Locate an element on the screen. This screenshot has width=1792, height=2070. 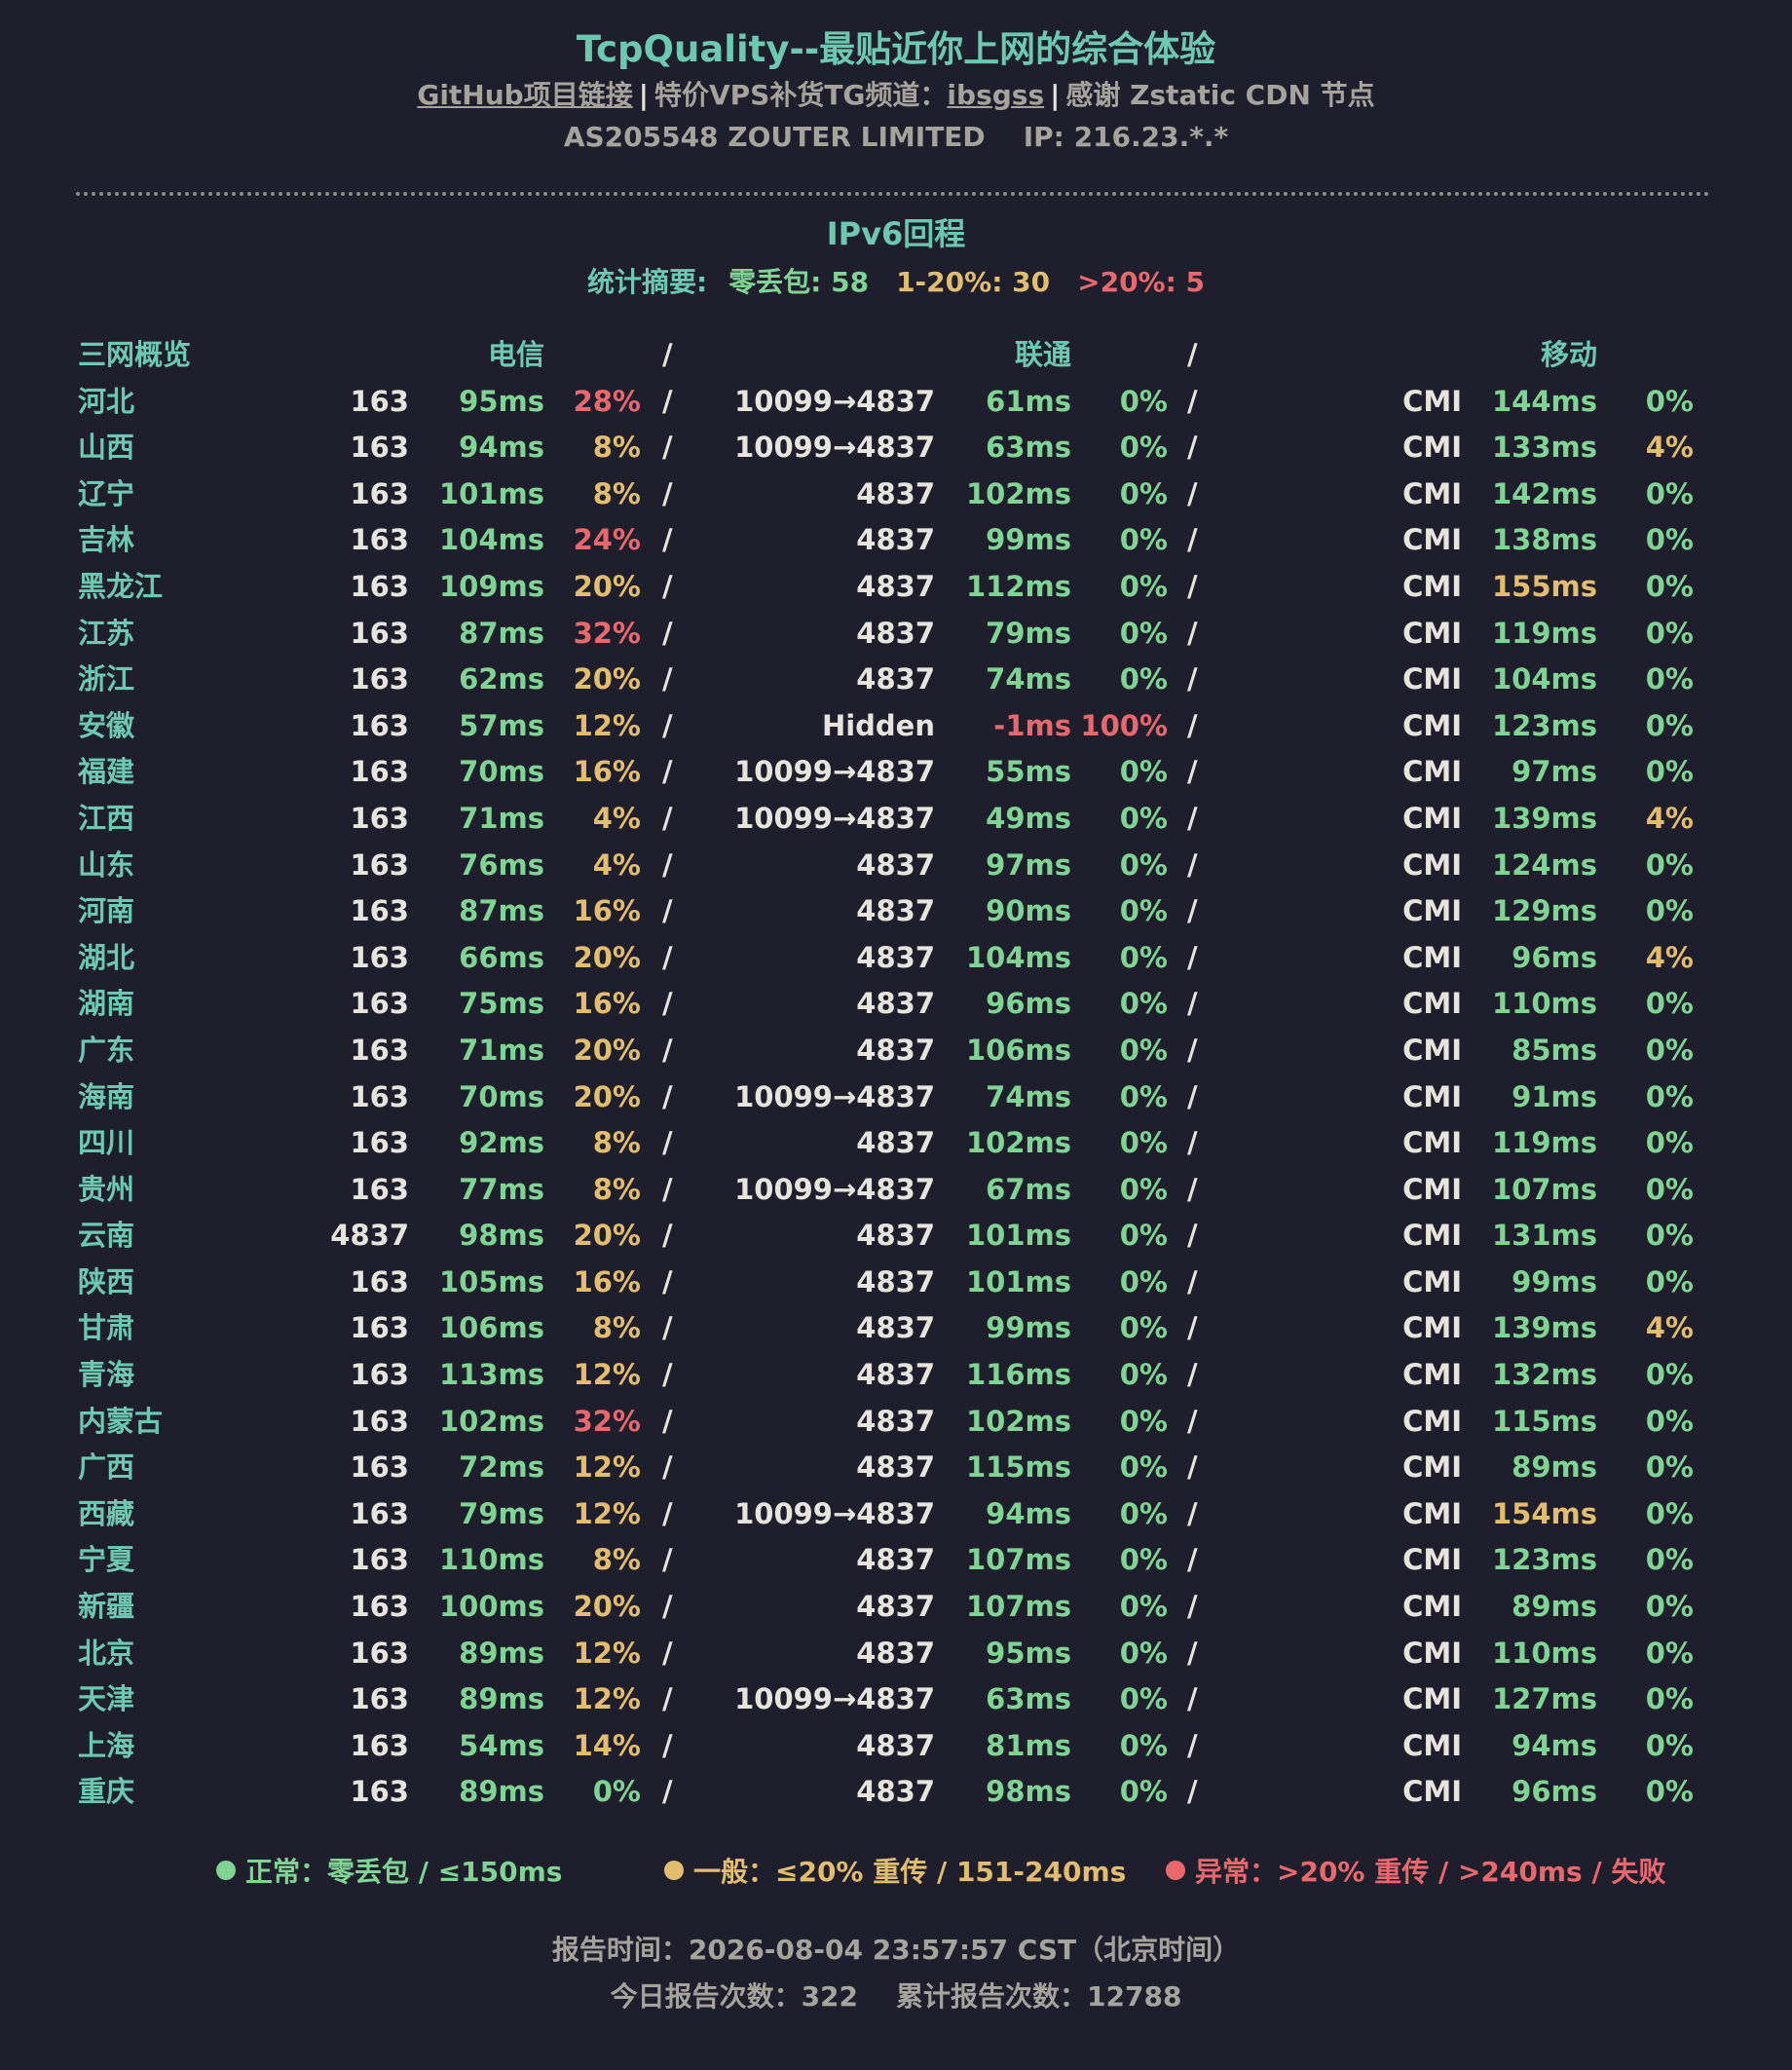
table-row: 贵州 163 77ms 8% / 10099→4837 67ms 0% / CMI 107ms 0% is located at coordinates (896, 1193).